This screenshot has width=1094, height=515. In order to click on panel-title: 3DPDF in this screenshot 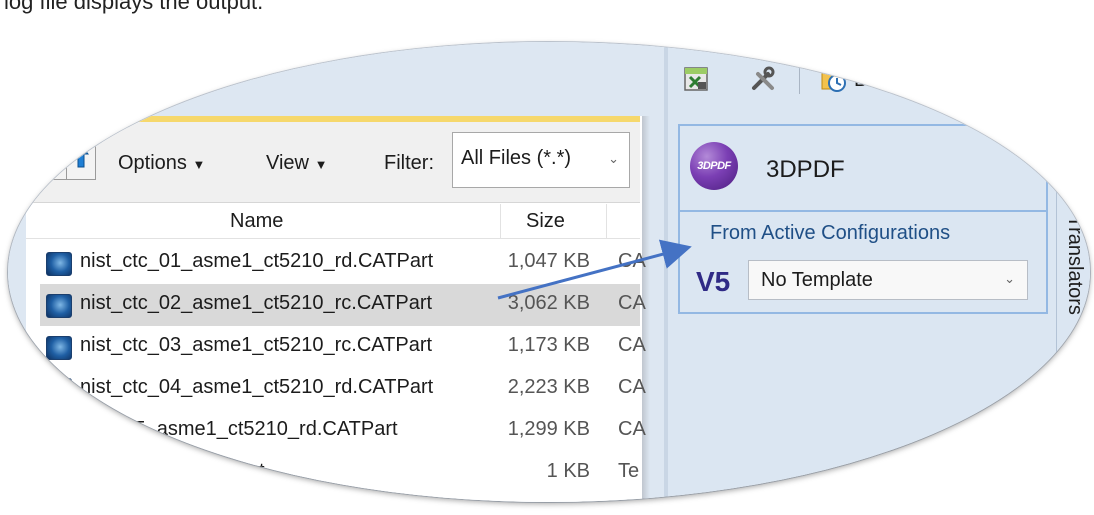, I will do `click(805, 169)`.